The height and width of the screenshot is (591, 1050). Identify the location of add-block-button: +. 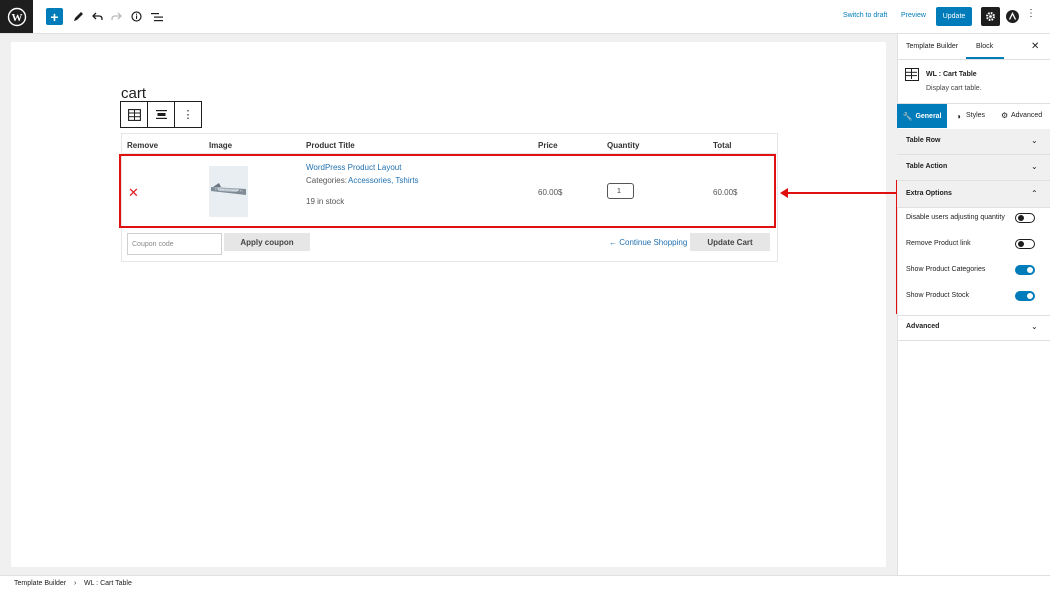
(54, 16).